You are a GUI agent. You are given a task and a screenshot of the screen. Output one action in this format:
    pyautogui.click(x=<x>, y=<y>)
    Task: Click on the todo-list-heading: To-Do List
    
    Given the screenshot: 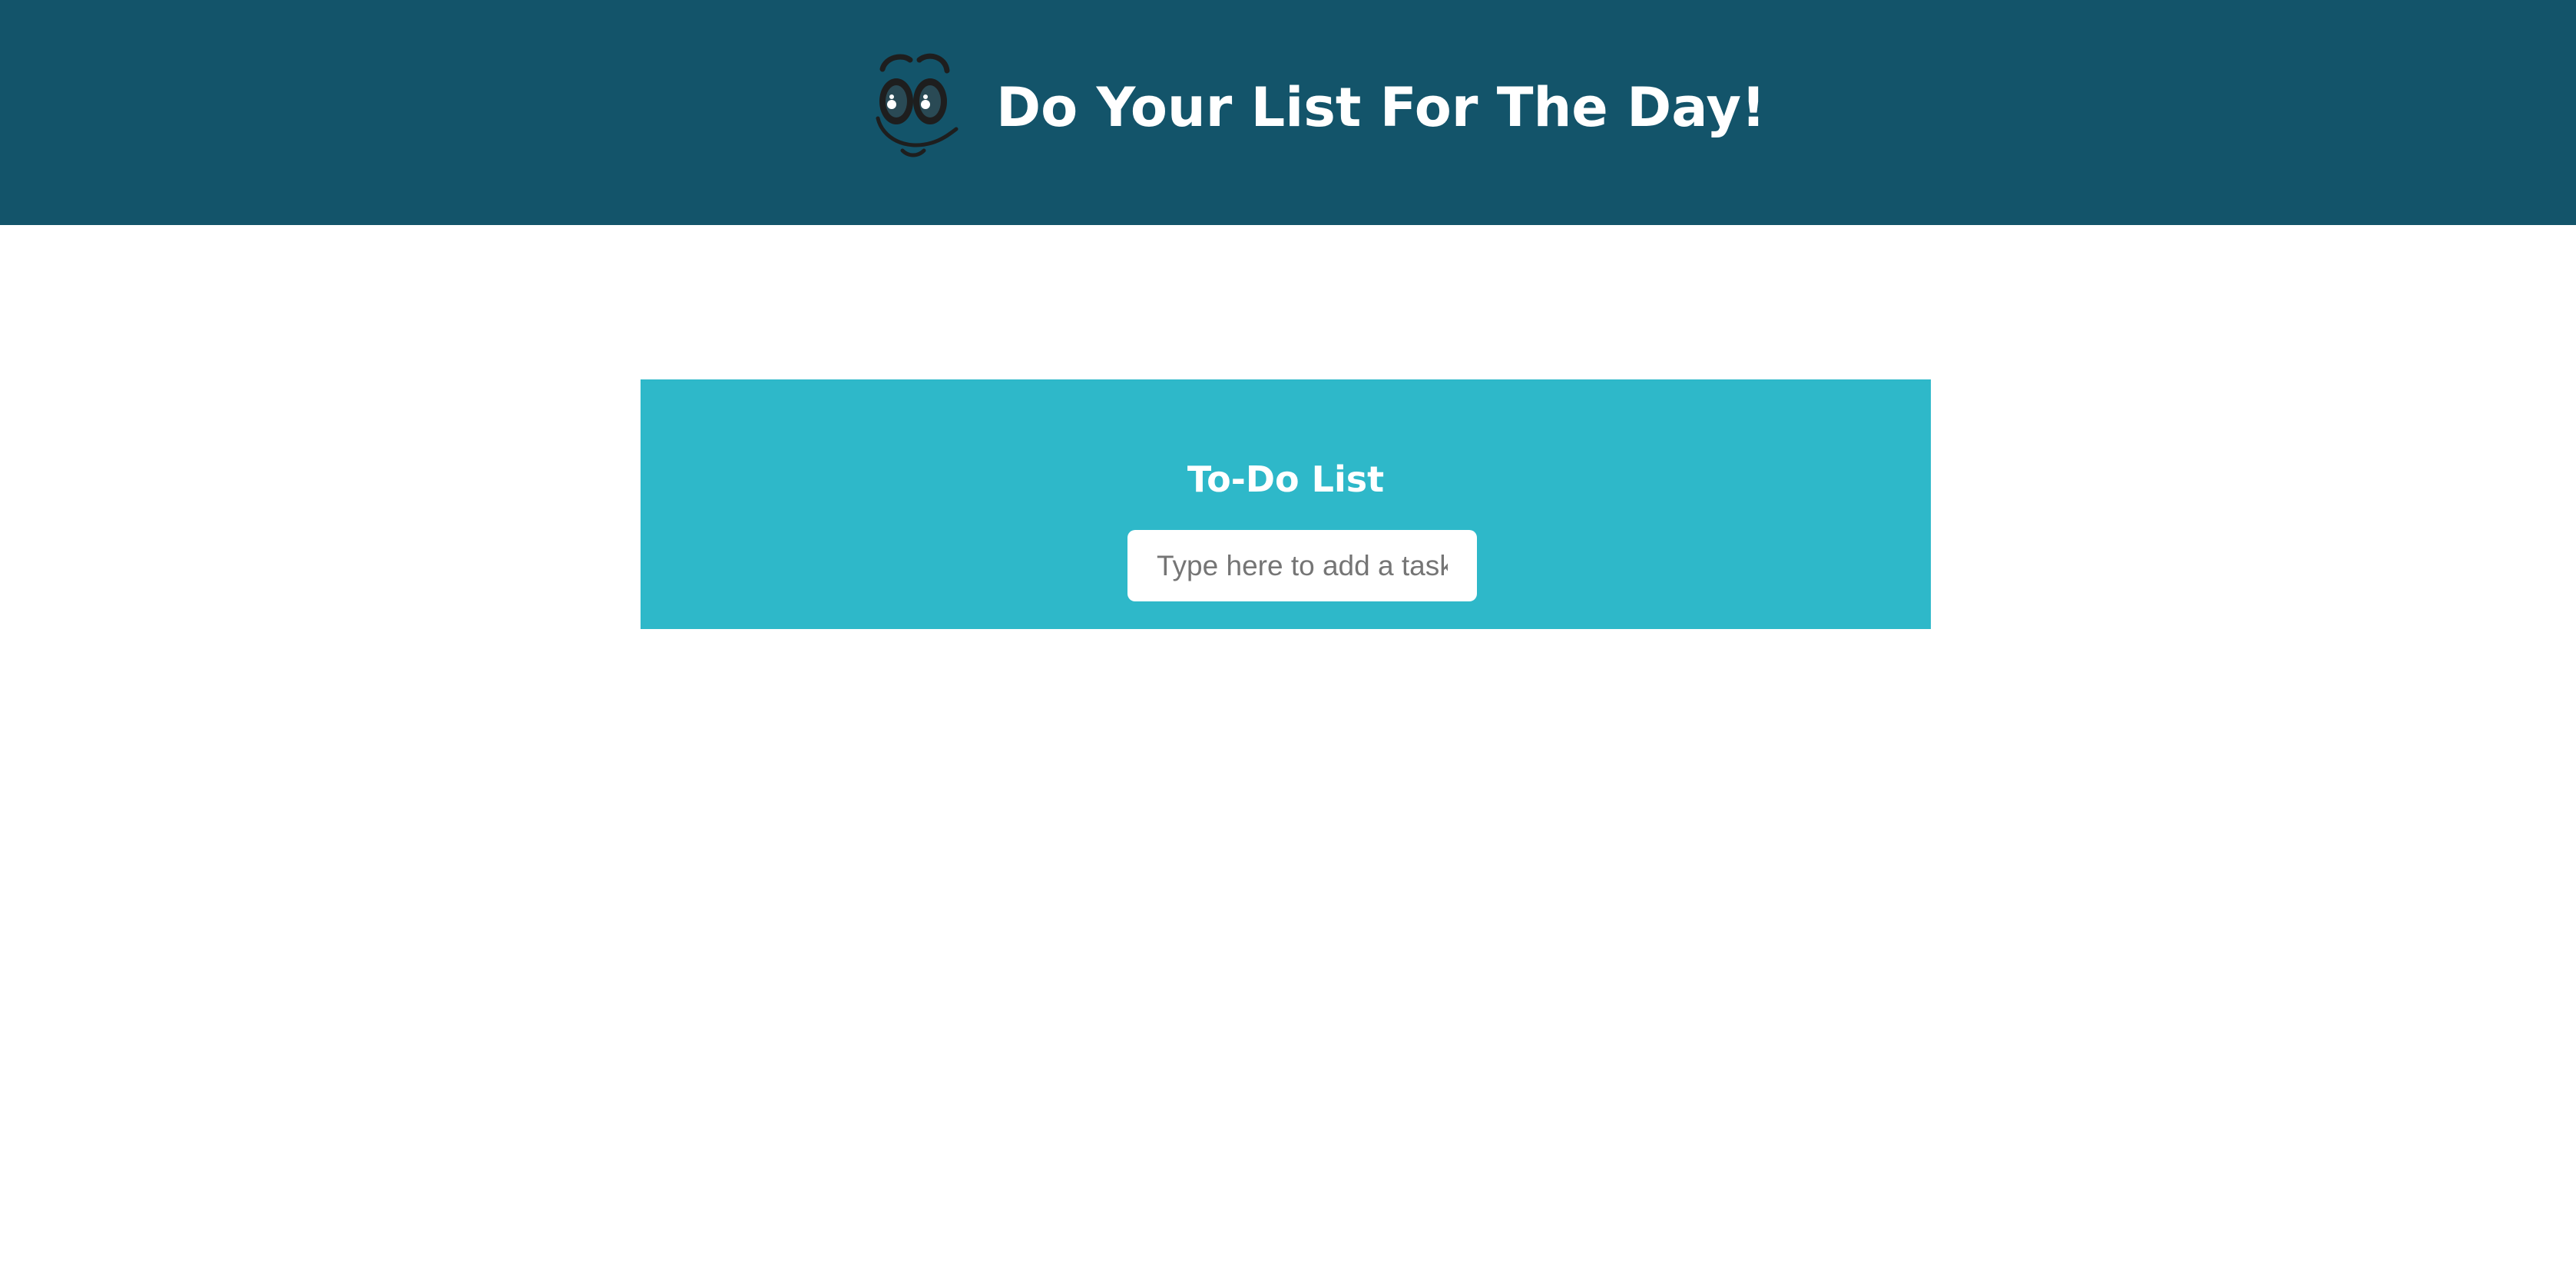 What is the action you would take?
    pyautogui.click(x=1286, y=479)
    